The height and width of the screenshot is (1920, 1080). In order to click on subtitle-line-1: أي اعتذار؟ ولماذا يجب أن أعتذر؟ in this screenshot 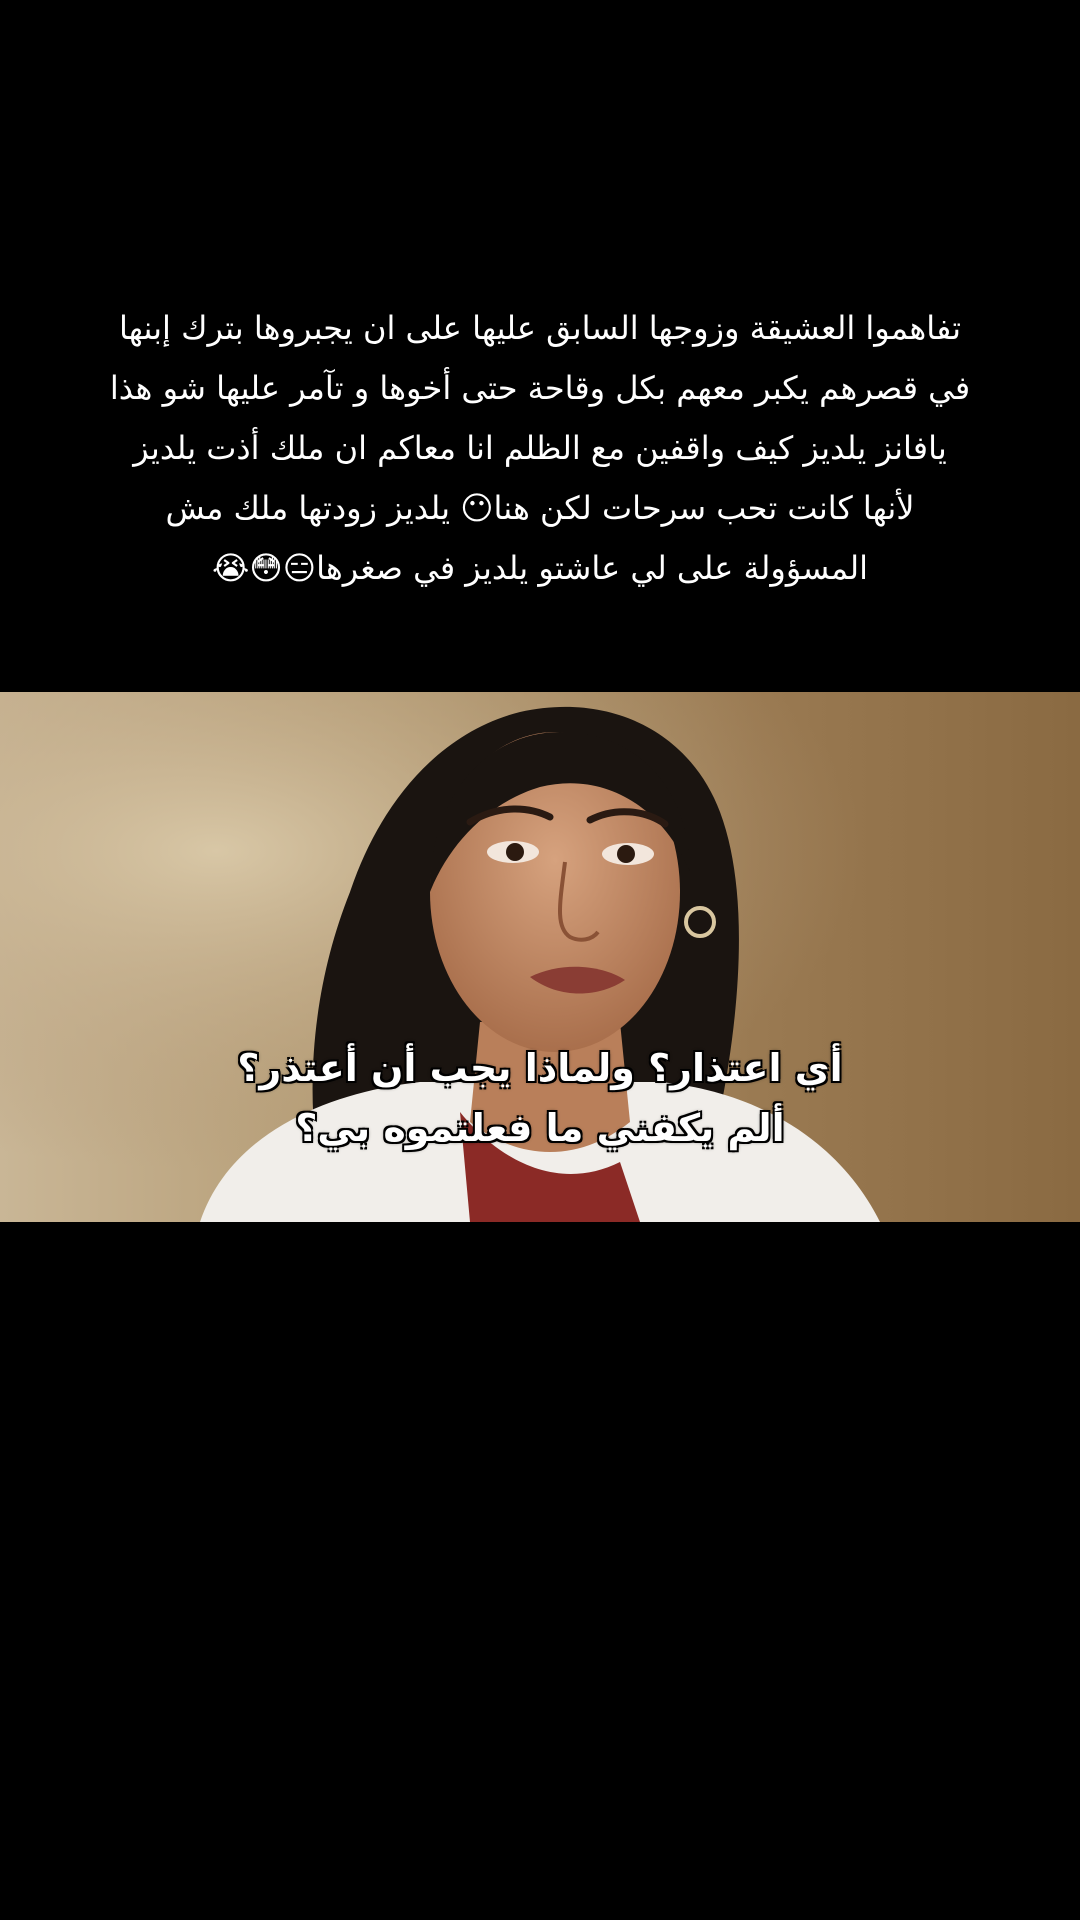, I will do `click(540, 1068)`.